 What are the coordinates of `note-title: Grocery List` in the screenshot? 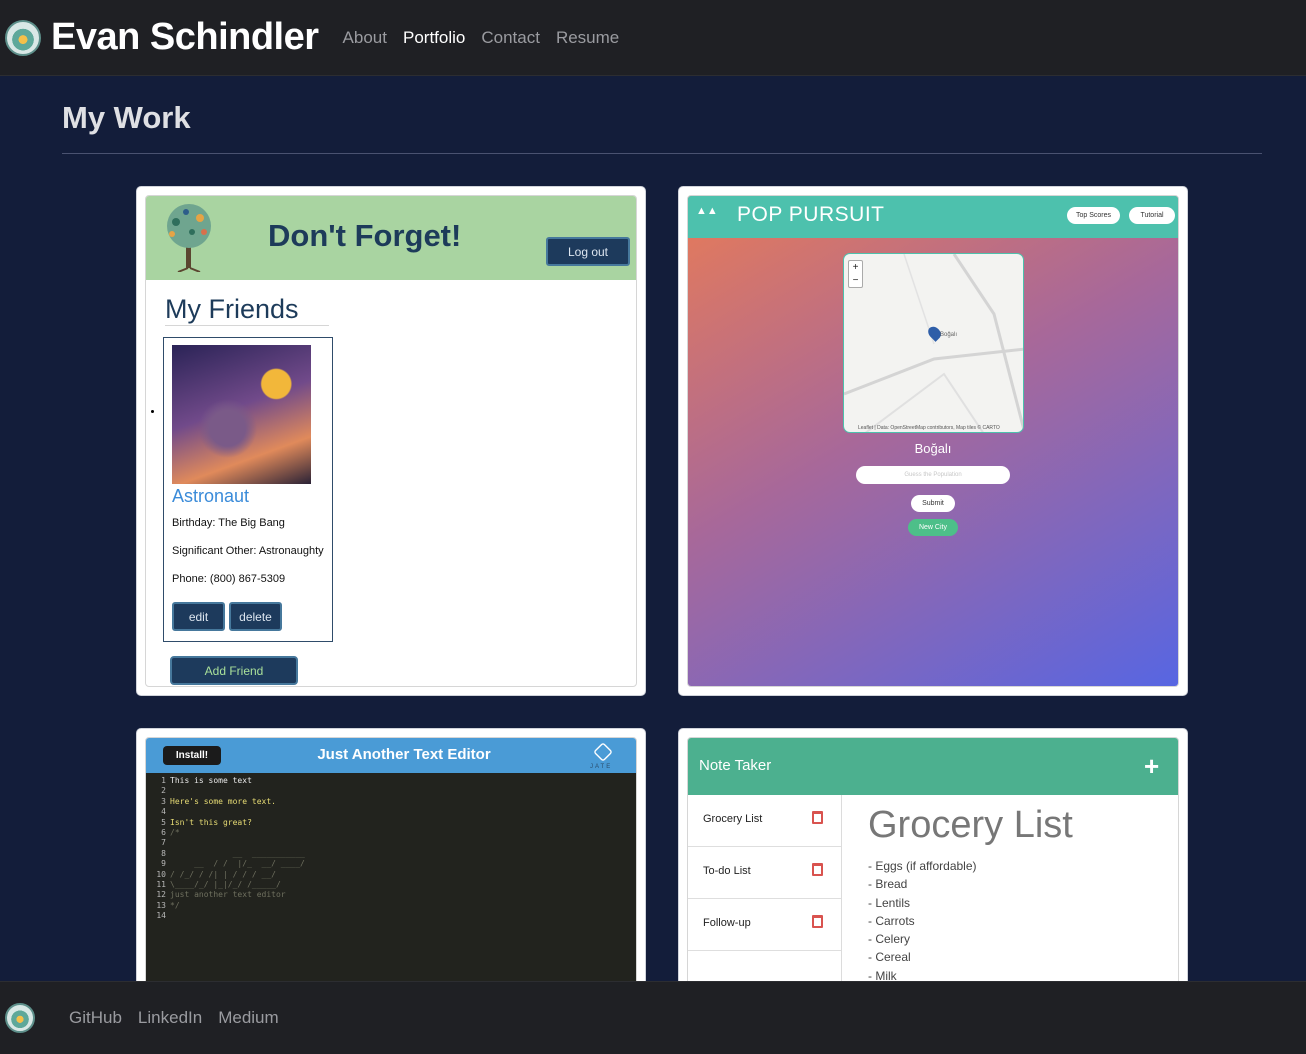 It's located at (970, 825).